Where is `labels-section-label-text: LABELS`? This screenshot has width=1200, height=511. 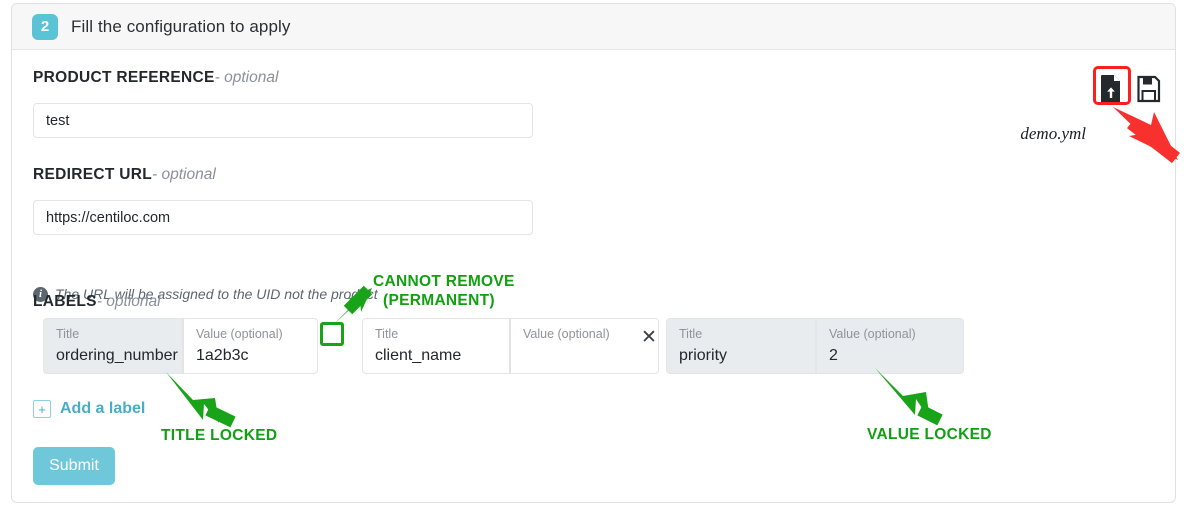 labels-section-label-text: LABELS is located at coordinates (65, 301).